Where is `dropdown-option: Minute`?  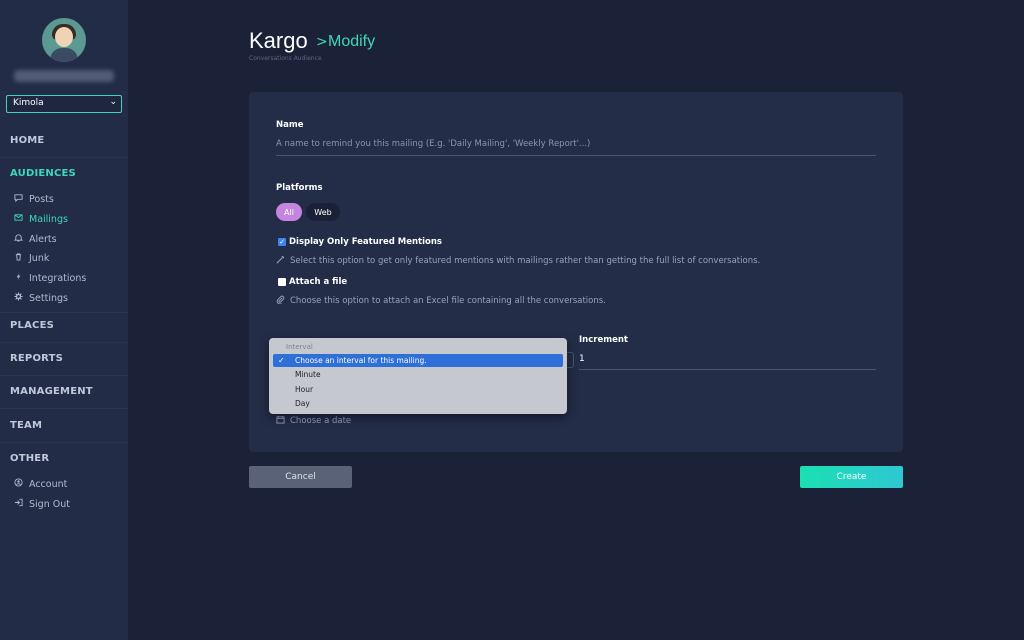 dropdown-option: Minute is located at coordinates (418, 374).